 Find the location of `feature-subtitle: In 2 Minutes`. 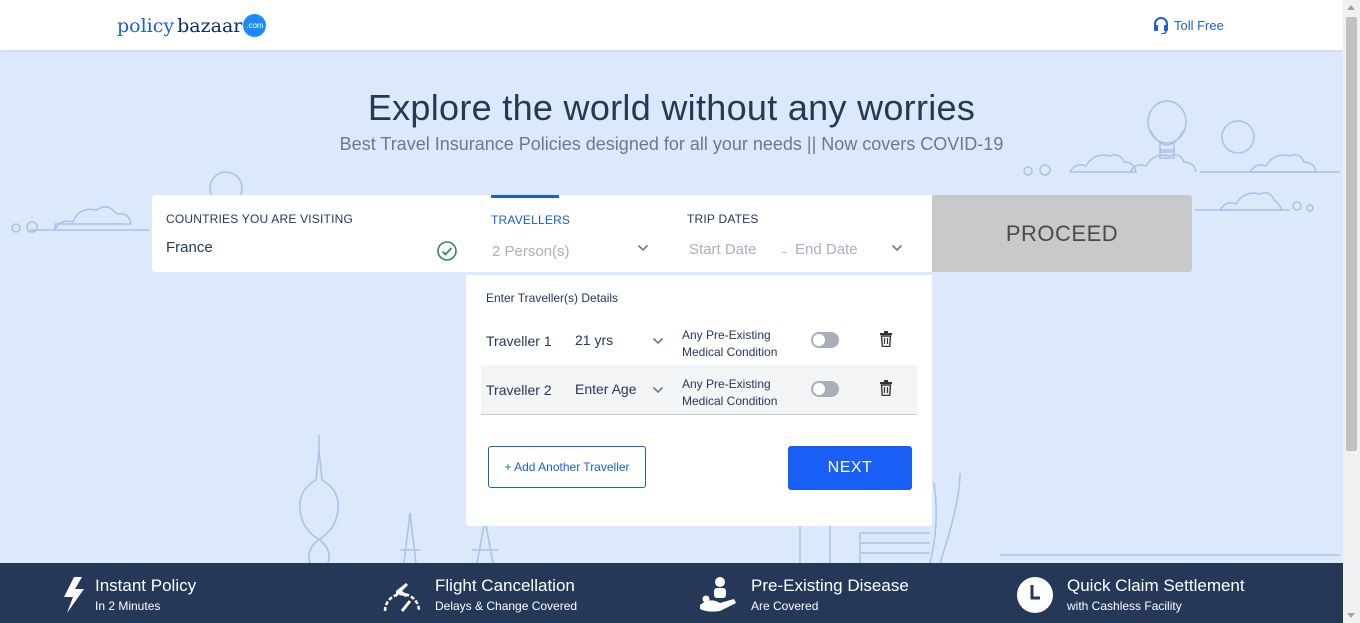

feature-subtitle: In 2 Minutes is located at coordinates (128, 606).